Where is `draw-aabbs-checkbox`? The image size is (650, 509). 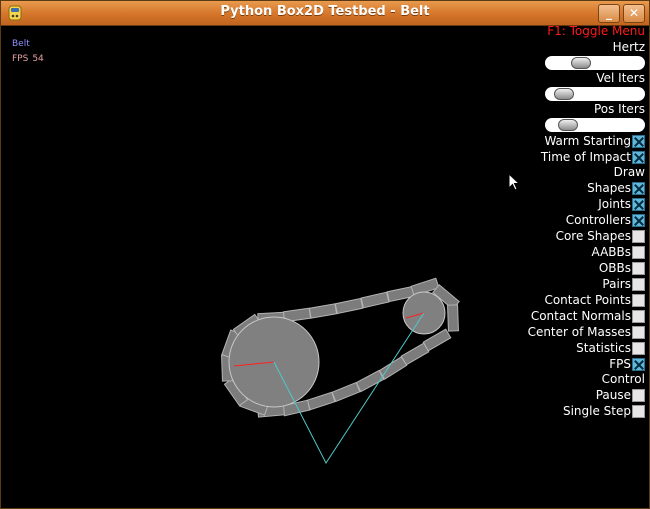
draw-aabbs-checkbox is located at coordinates (638, 252).